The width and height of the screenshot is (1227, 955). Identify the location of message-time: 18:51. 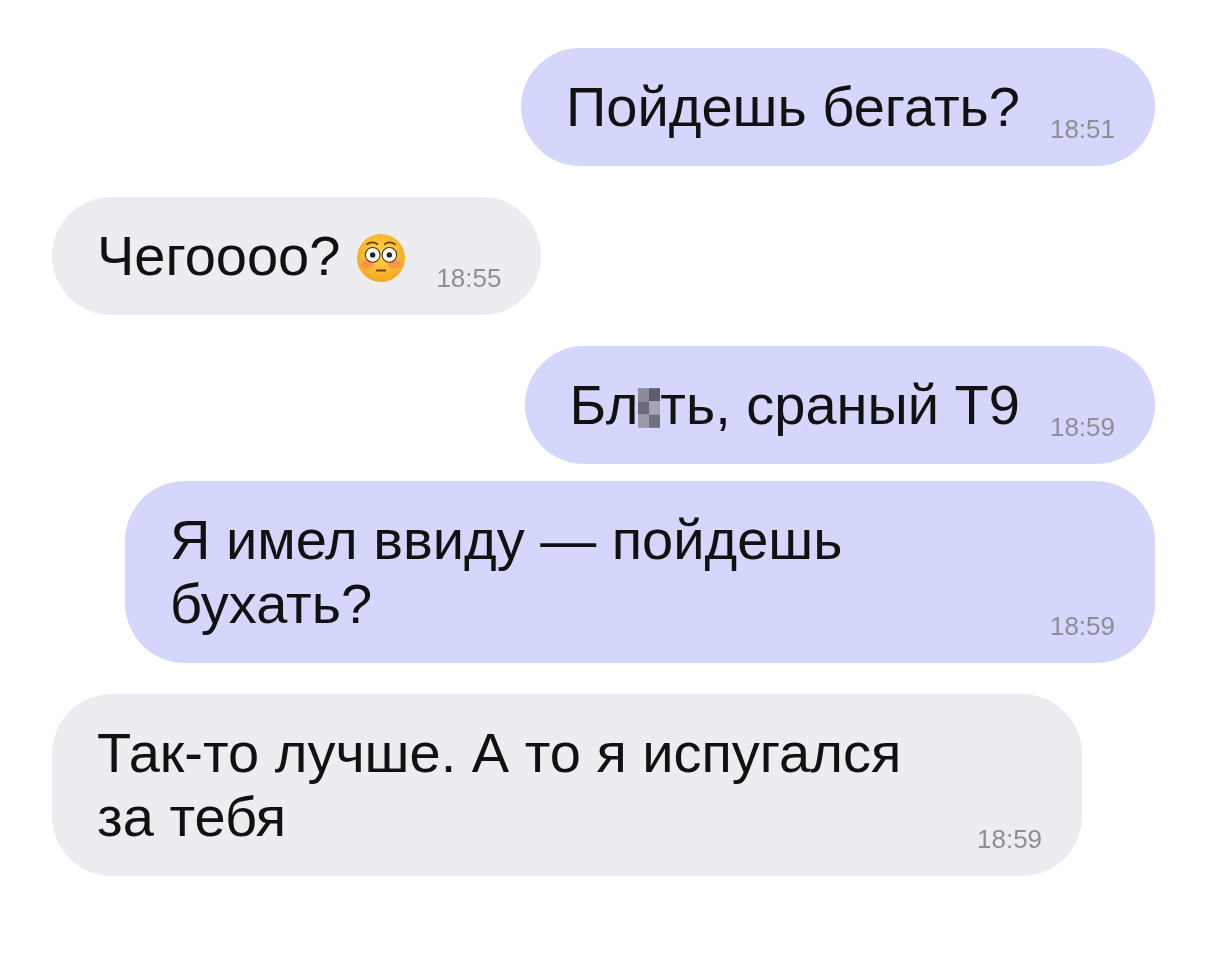
(1082, 129).